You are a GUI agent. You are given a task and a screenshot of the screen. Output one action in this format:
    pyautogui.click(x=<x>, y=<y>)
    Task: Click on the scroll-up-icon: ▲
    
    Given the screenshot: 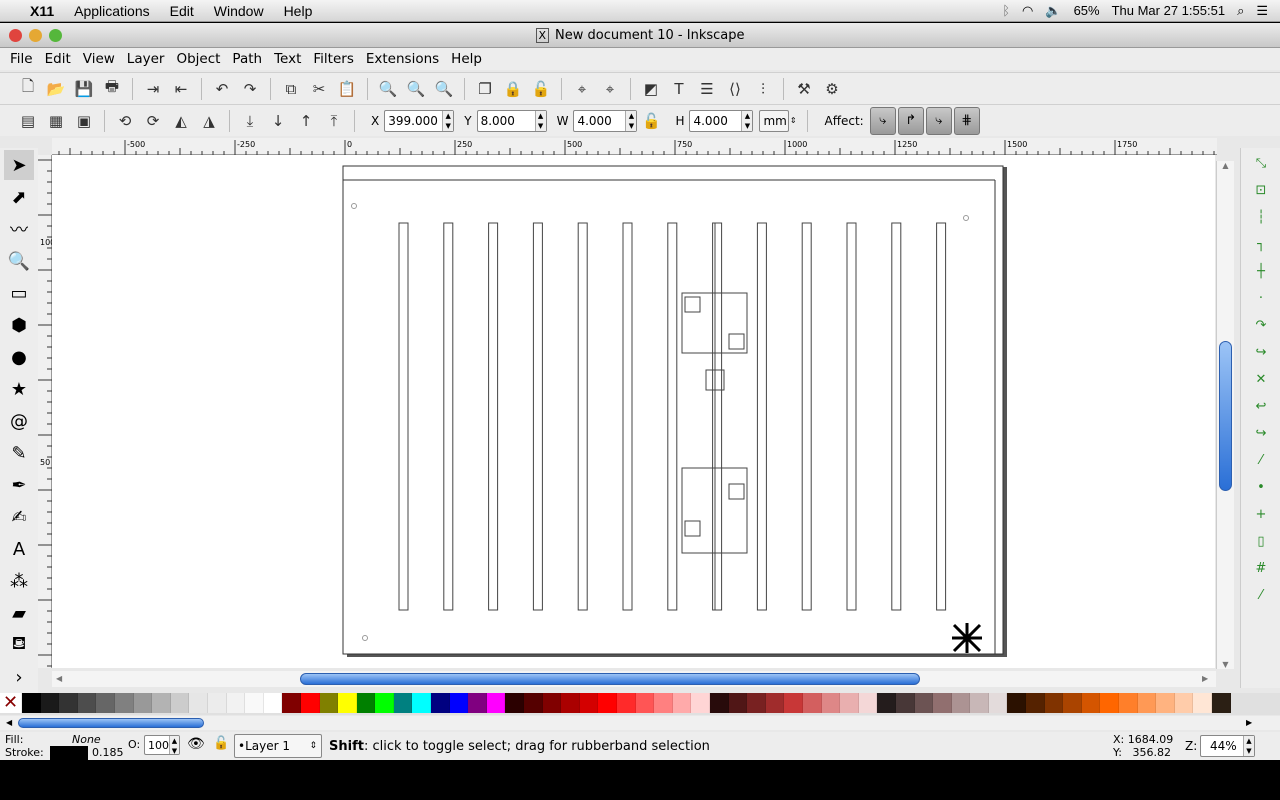 What is the action you would take?
    pyautogui.click(x=1225, y=165)
    